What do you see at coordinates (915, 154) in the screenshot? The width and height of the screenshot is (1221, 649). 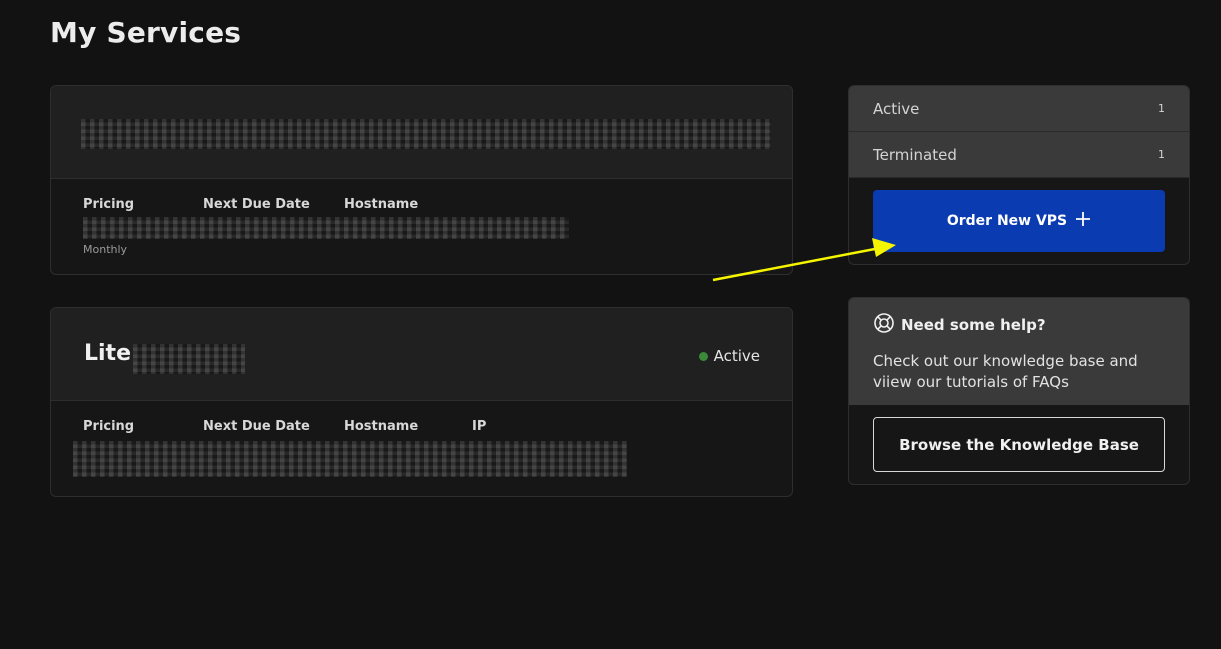 I see `filter-label: Terminated` at bounding box center [915, 154].